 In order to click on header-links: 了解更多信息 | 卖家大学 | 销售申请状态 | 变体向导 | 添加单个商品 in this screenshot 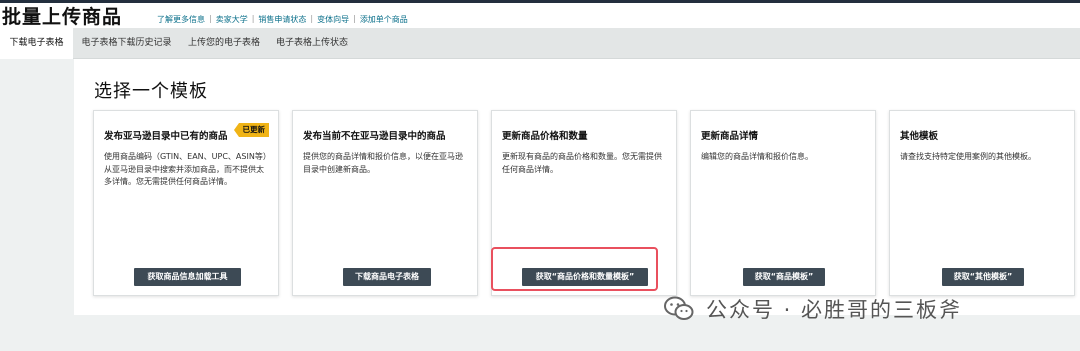, I will do `click(282, 19)`.